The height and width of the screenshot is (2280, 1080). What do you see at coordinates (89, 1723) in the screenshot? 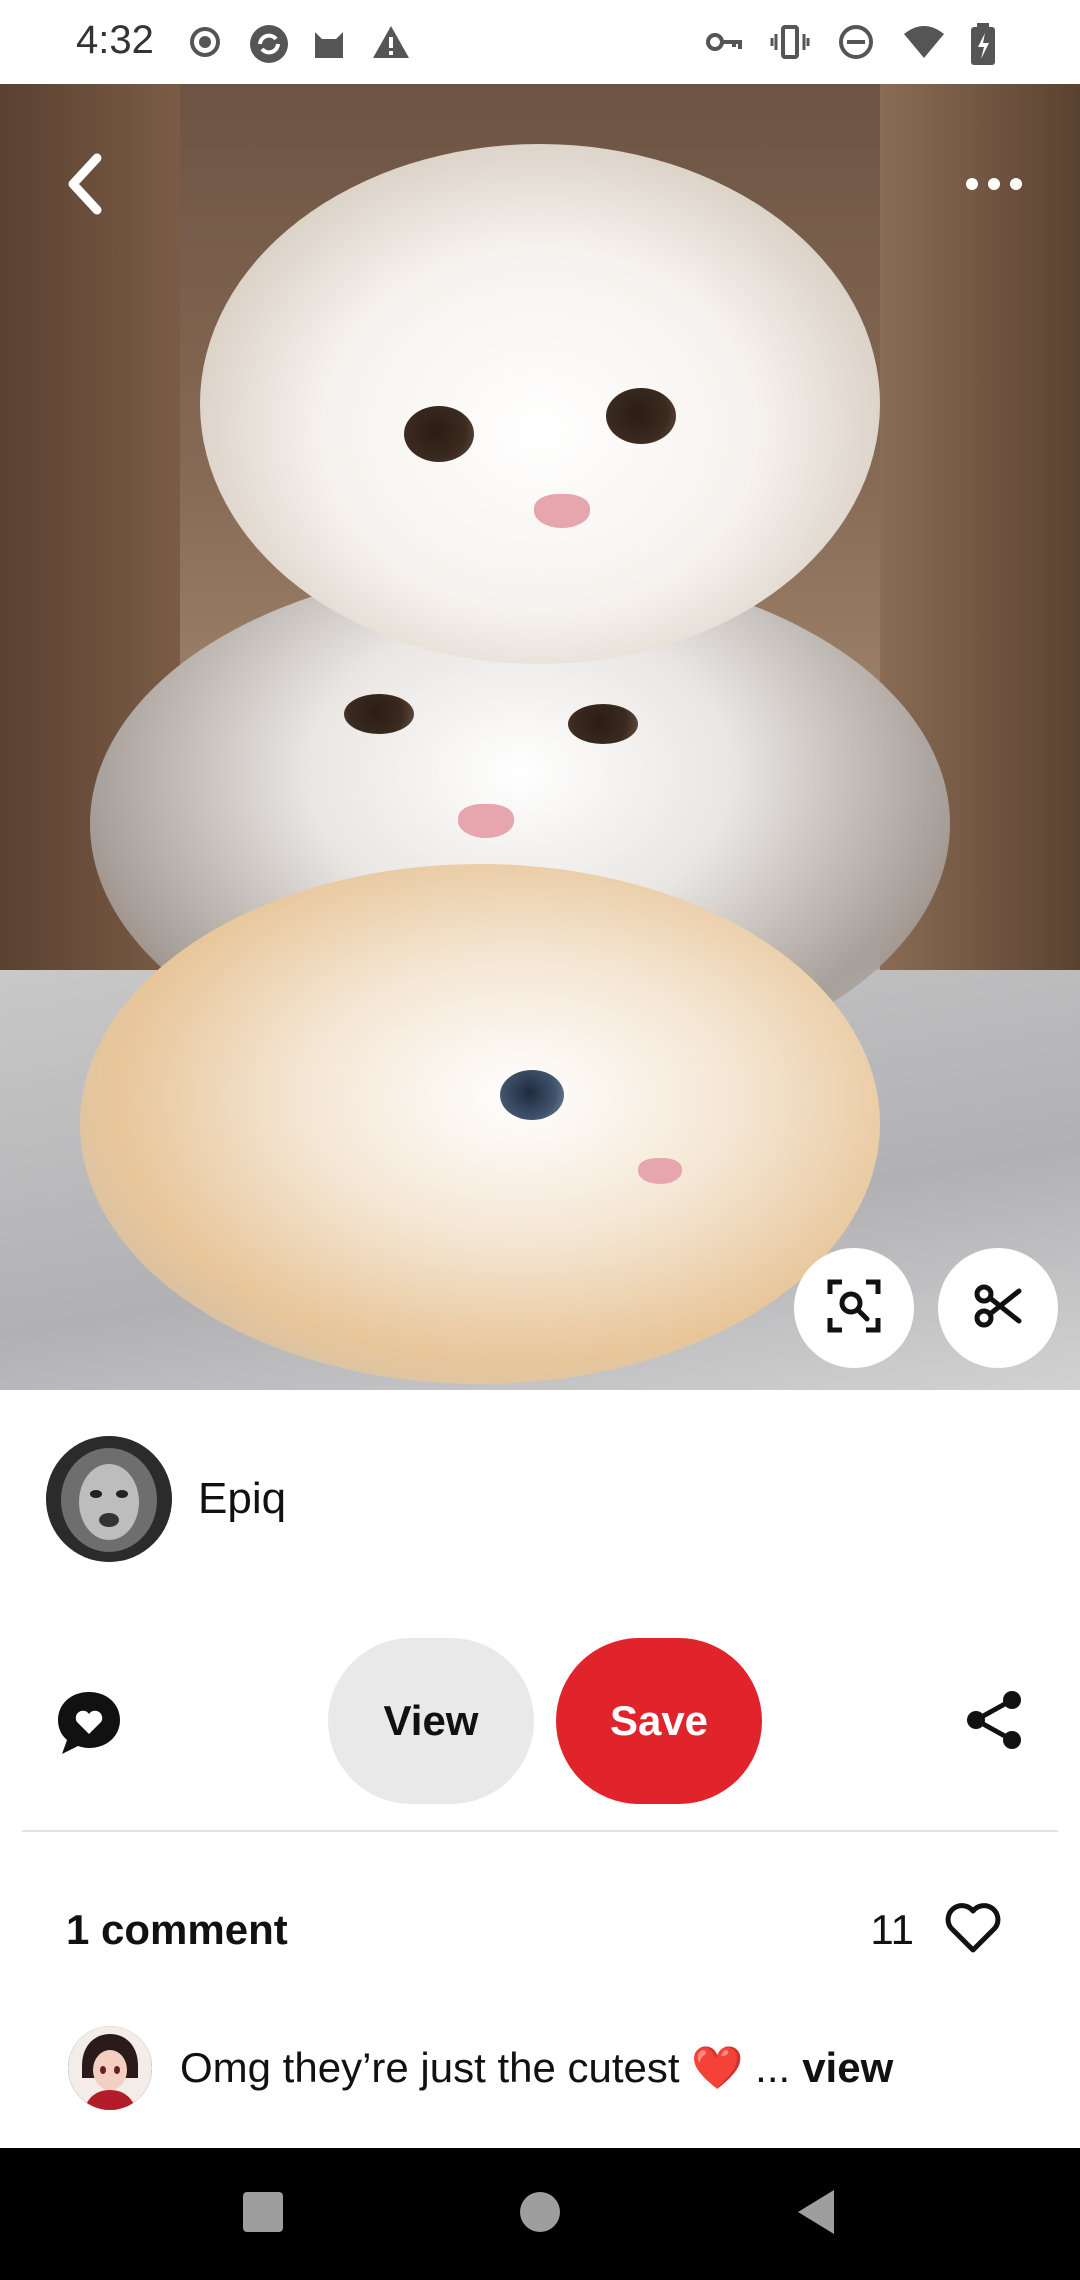
I see `comment-button` at bounding box center [89, 1723].